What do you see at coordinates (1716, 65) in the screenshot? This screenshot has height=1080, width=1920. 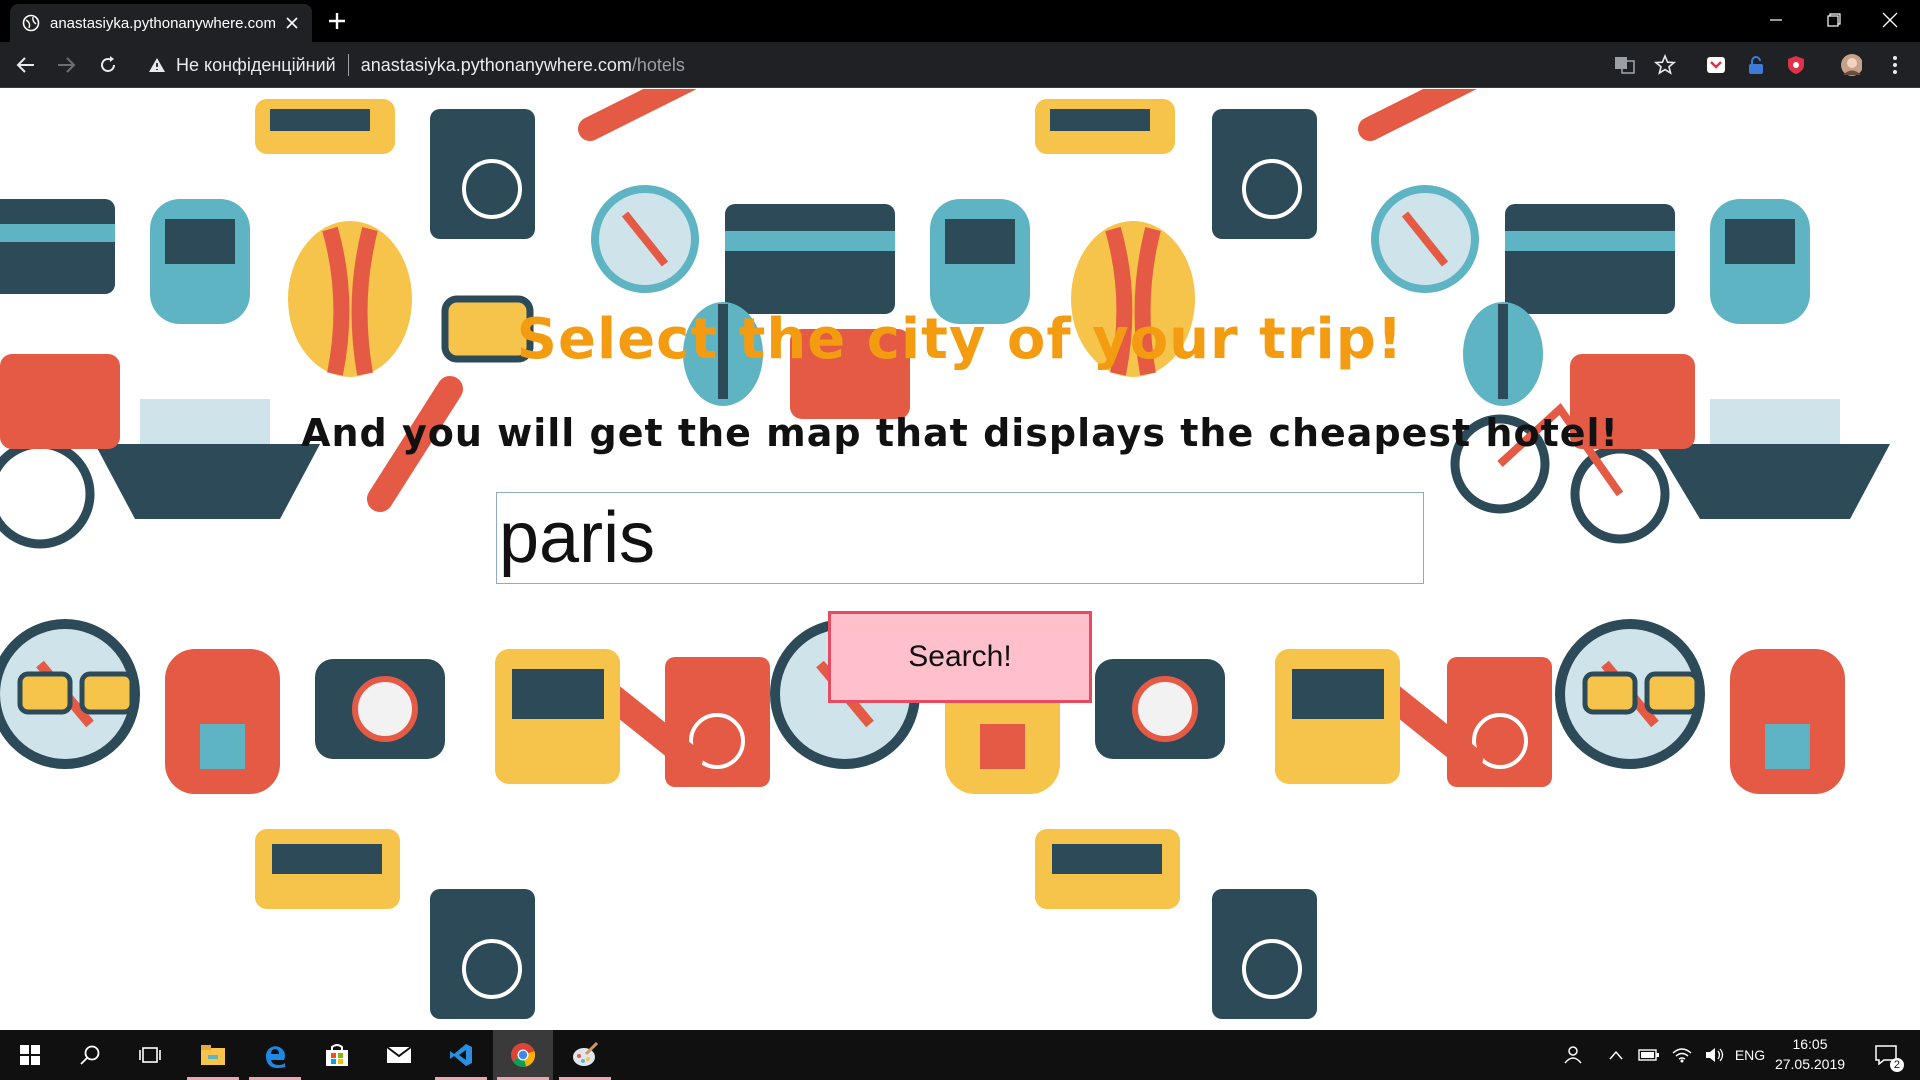 I see `pocket-extension-icon` at bounding box center [1716, 65].